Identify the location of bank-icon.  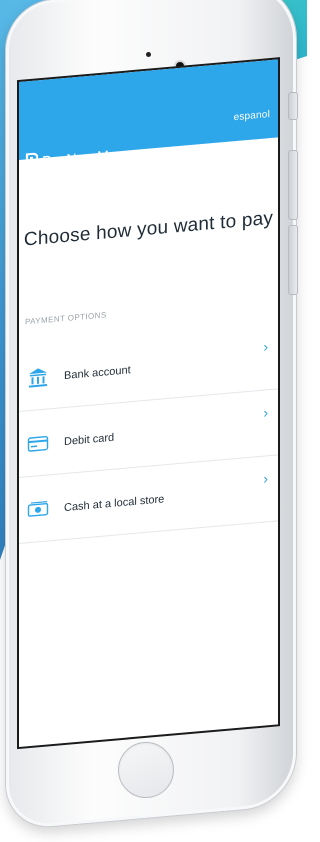
(38, 377).